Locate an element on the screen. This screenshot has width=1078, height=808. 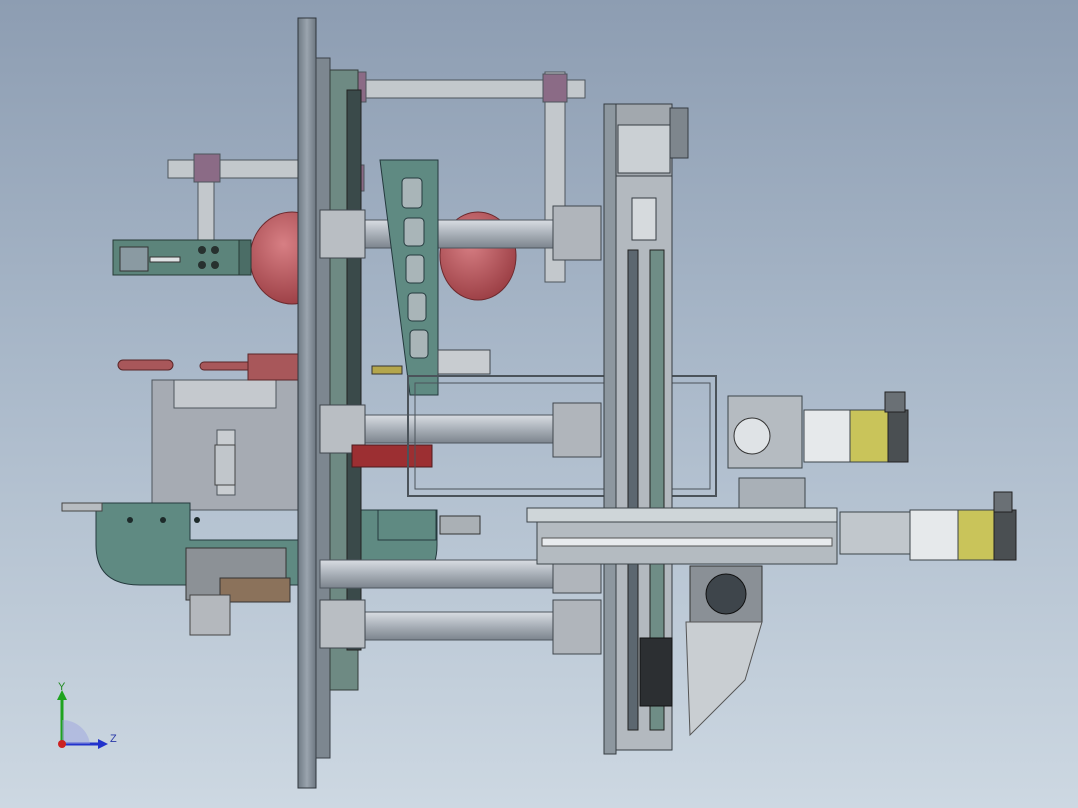
lower-left-housing is located at coordinates (210, 432).